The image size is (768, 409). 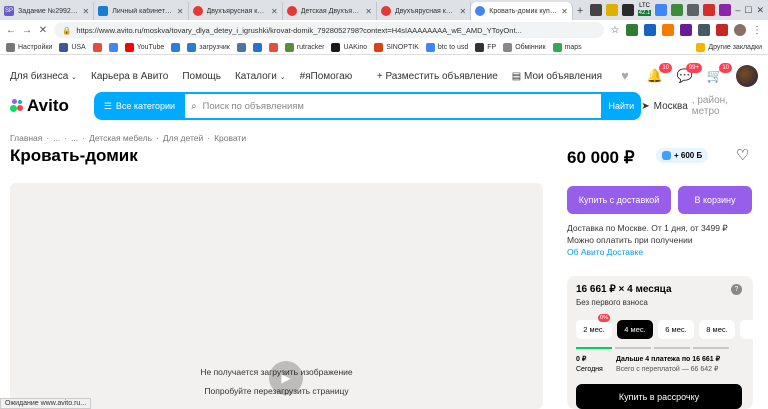 What do you see at coordinates (747, 76) in the screenshot?
I see `user-avatar` at bounding box center [747, 76].